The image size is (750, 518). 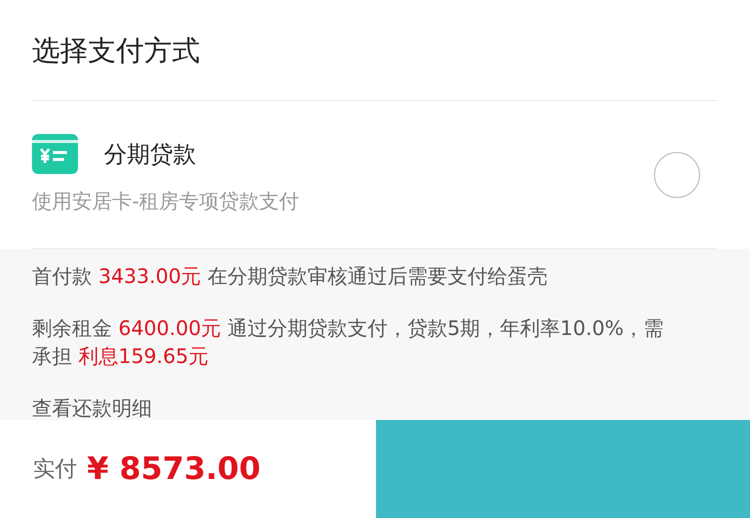 I want to click on repayment-link: 查看还款明细, so click(x=92, y=407).